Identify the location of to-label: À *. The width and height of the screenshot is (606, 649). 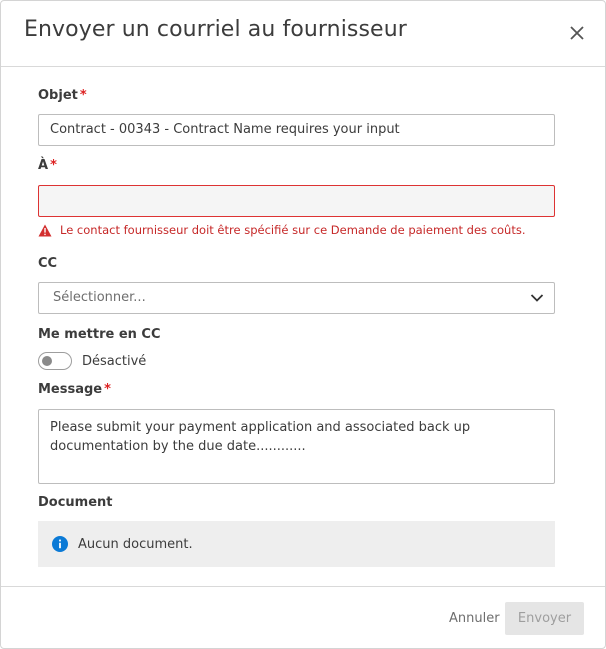
(47, 165).